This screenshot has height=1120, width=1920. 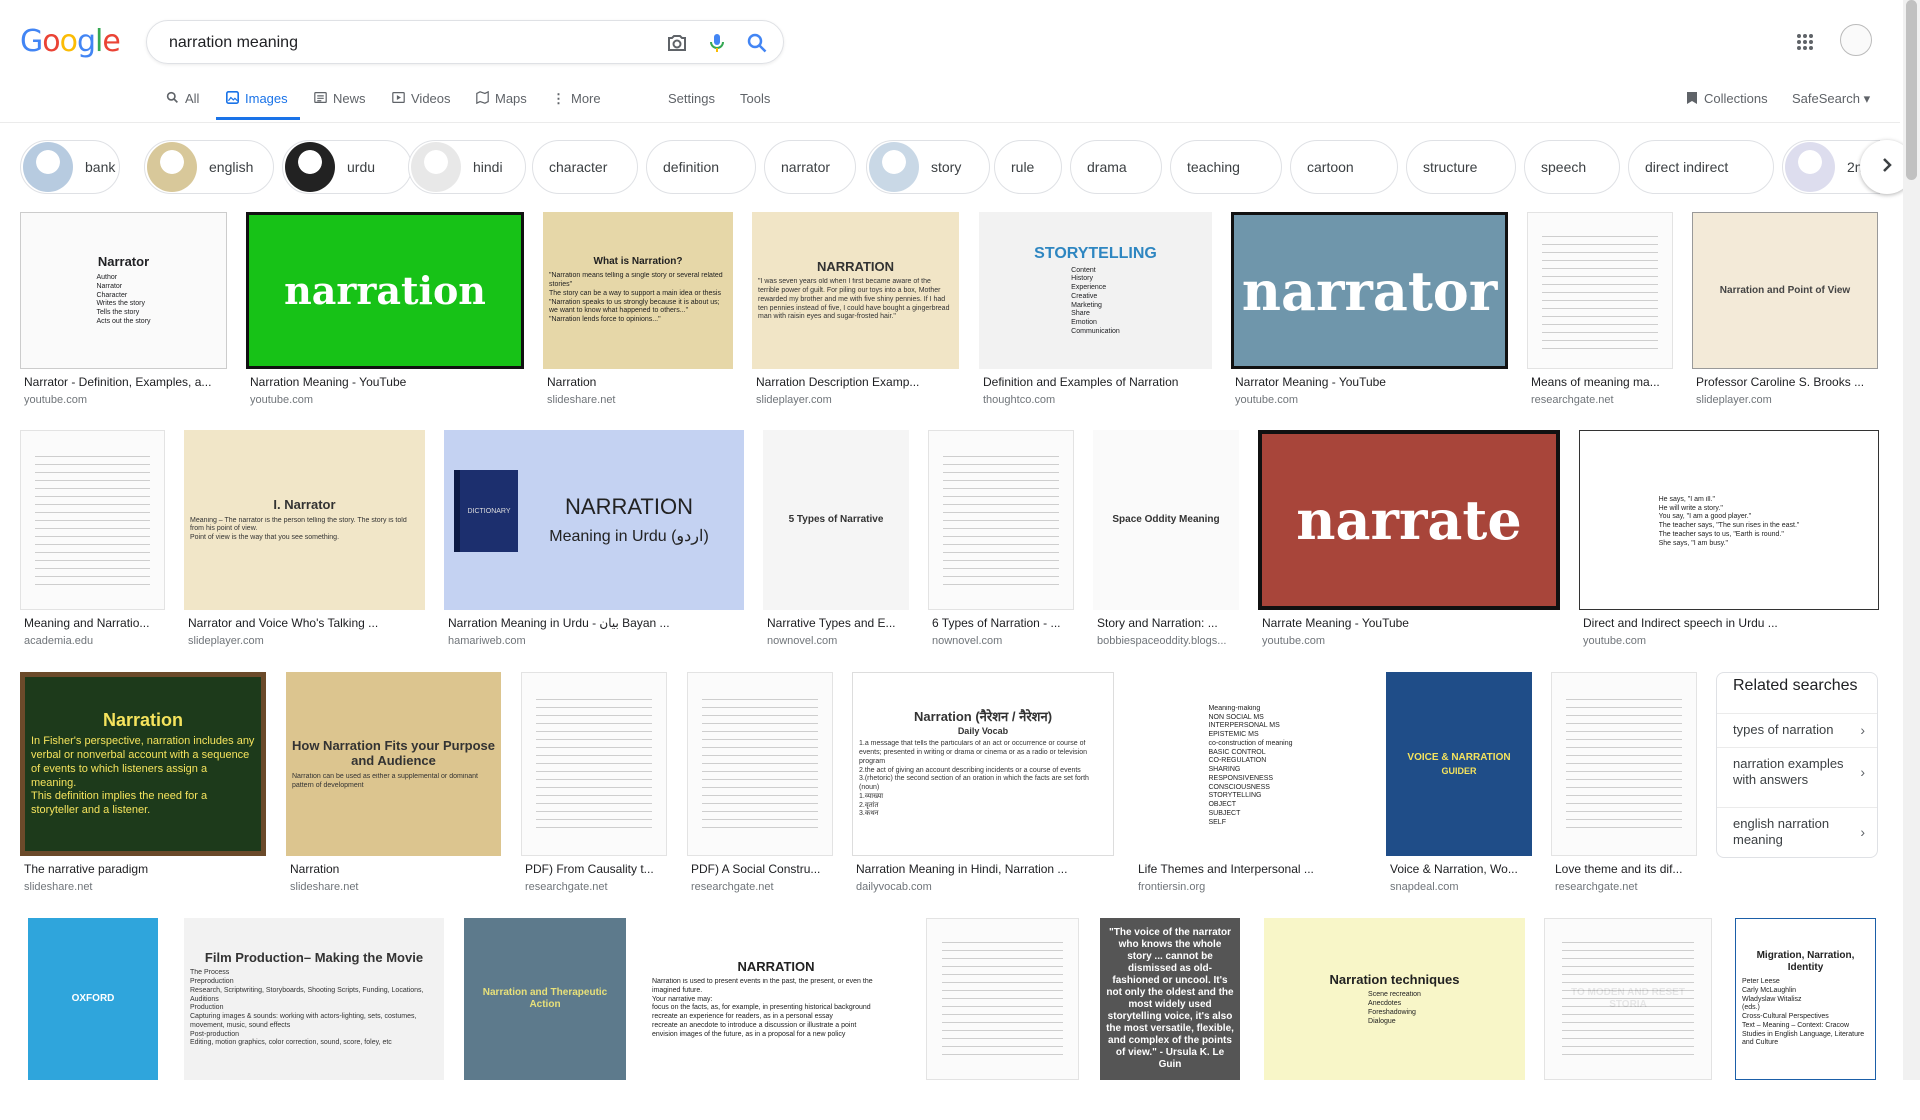 I want to click on chip-cartoon: cartoon, so click(x=1344, y=167).